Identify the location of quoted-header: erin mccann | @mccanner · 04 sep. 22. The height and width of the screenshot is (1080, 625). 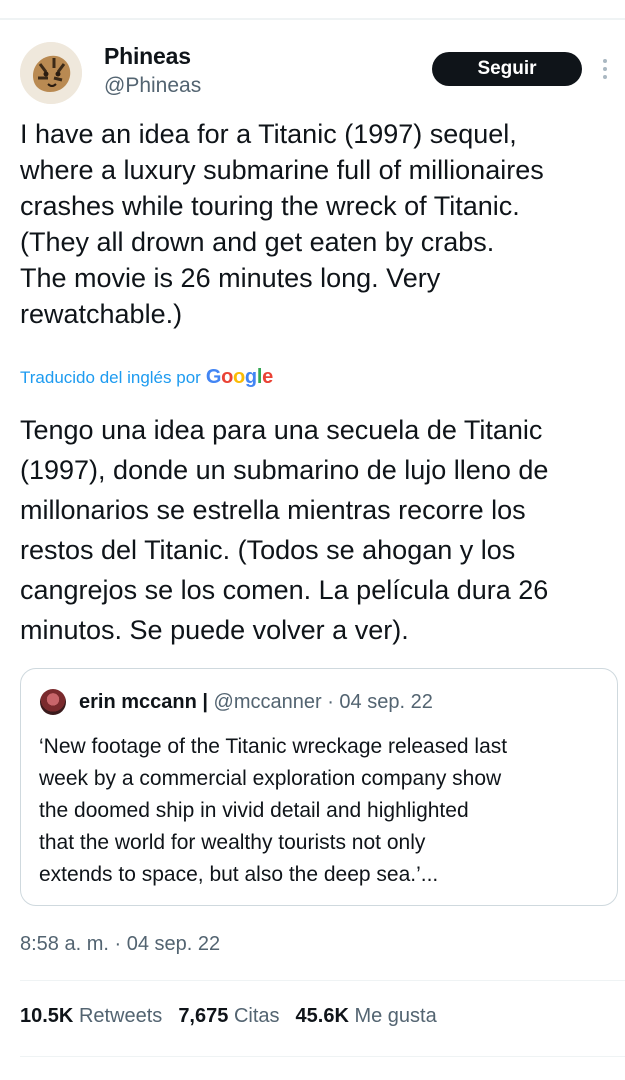
(256, 702).